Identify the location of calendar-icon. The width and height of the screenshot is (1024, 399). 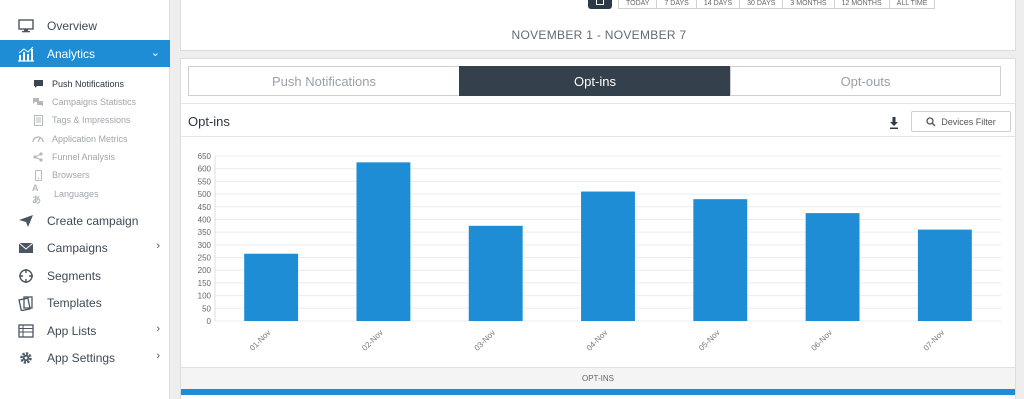
(600, 2).